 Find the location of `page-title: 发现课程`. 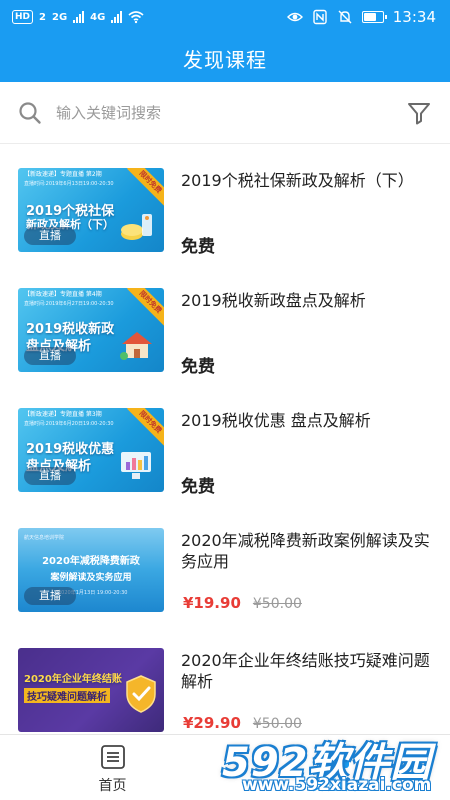

page-title: 发现课程 is located at coordinates (225, 60).